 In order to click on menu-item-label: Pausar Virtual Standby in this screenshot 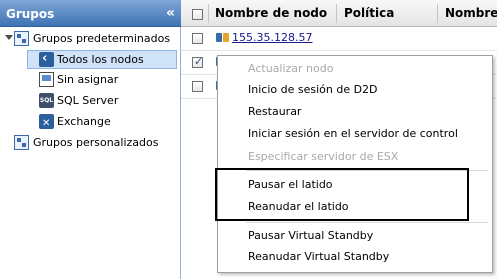, I will do `click(311, 235)`.